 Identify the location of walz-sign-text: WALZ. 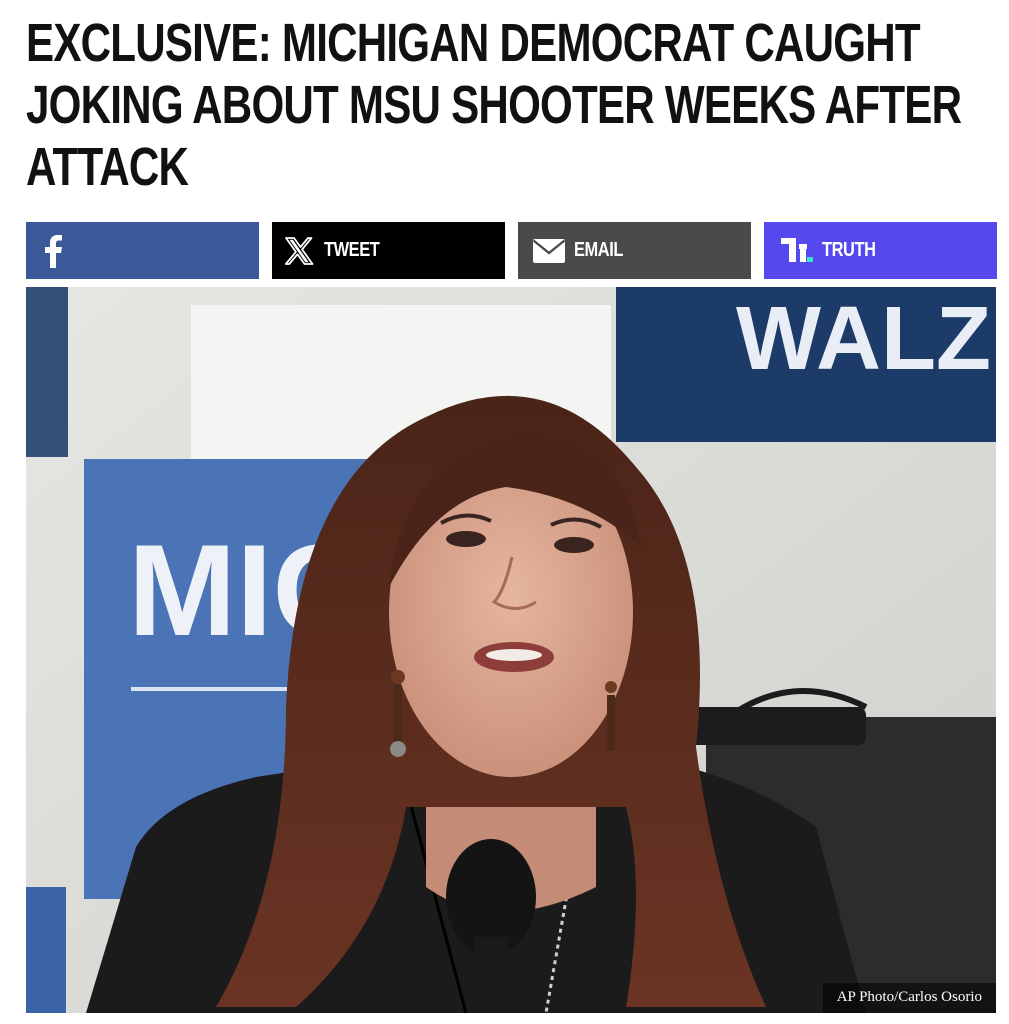
(863, 339).